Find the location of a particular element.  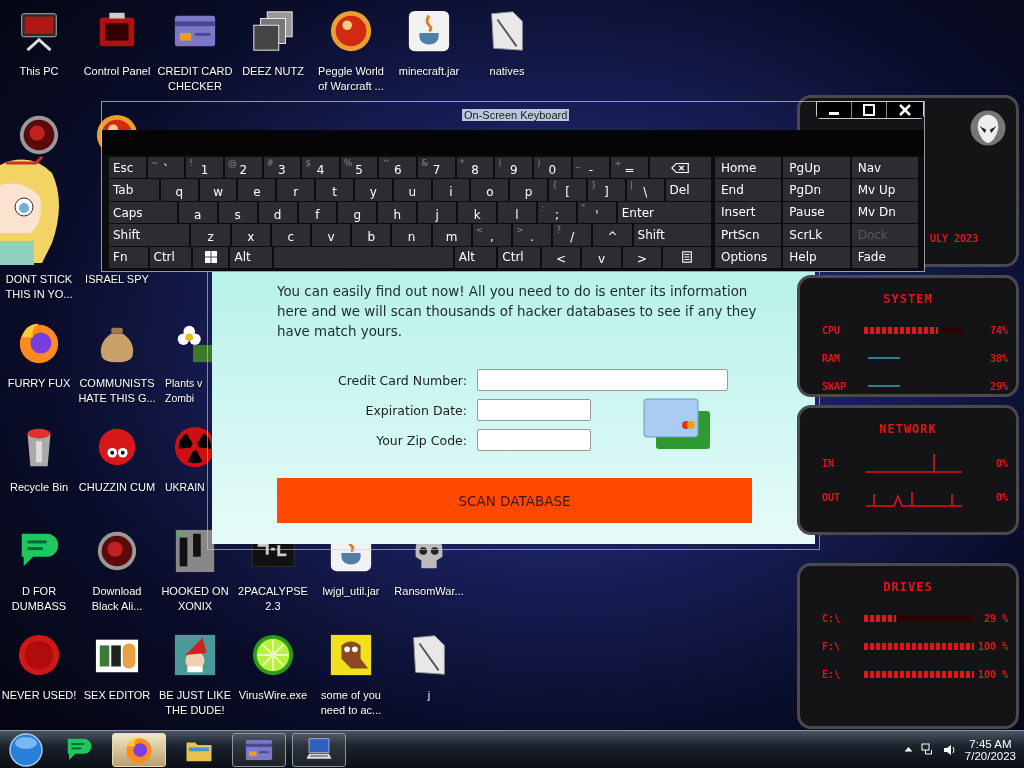

keyboard-key: c is located at coordinates (290, 235).